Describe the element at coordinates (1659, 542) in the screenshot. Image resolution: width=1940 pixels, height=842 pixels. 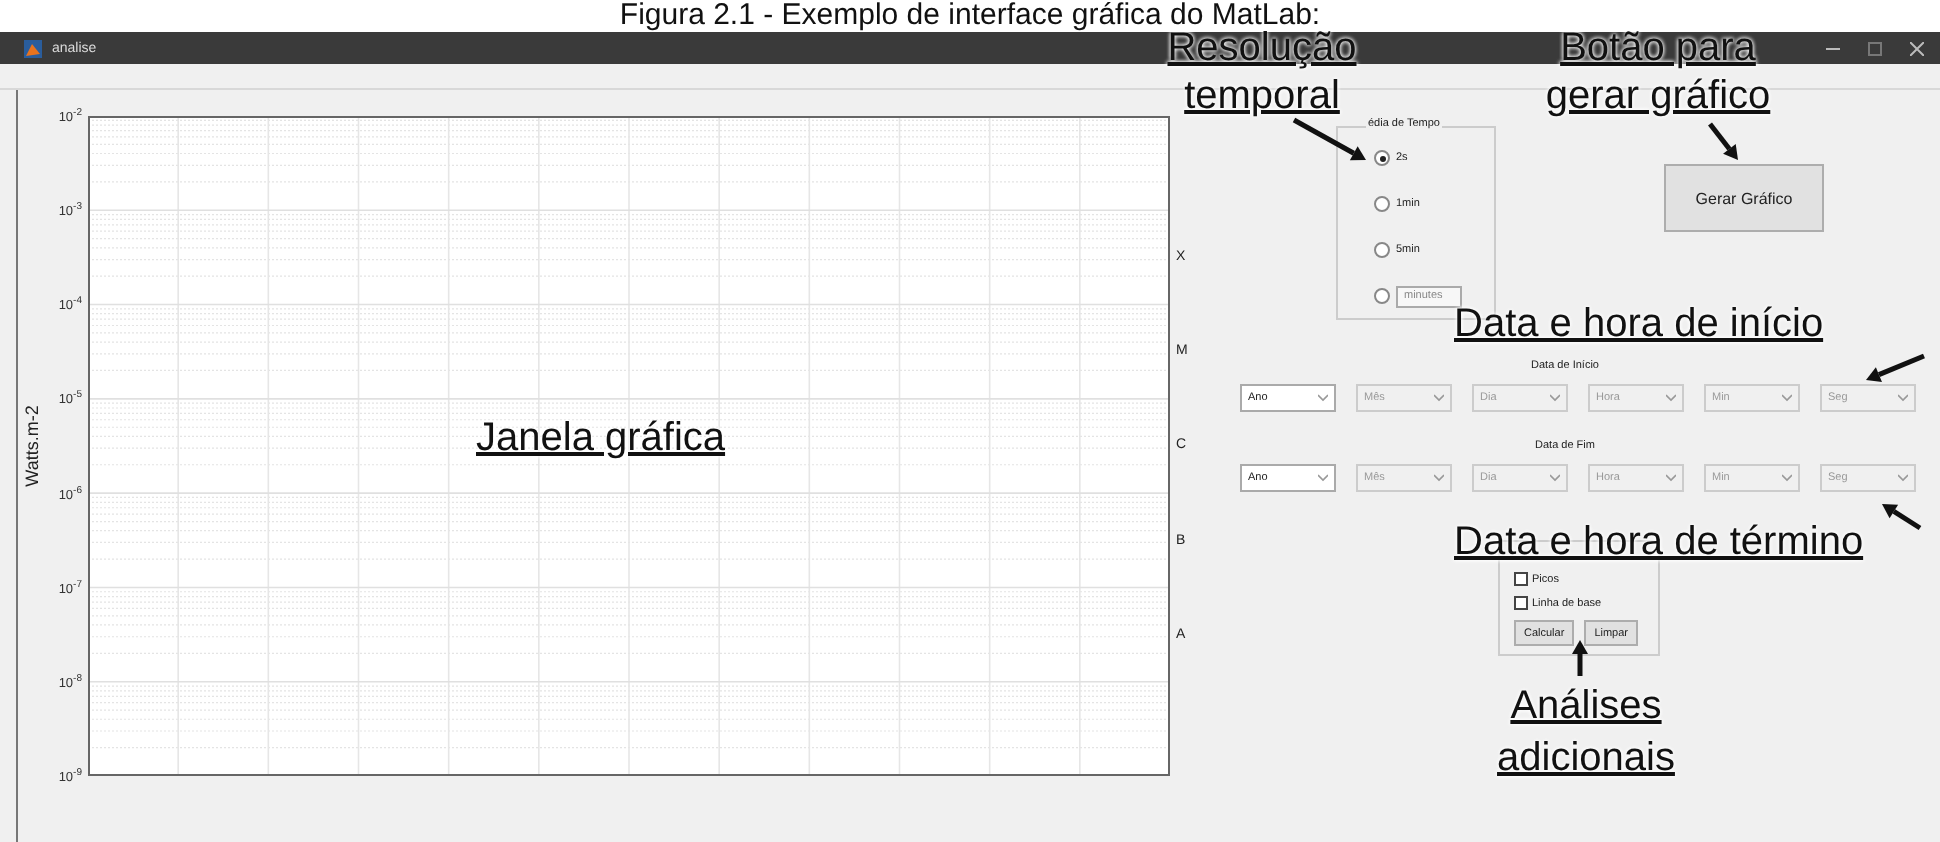
I see `annotation-text: Data e hora de término` at that location.